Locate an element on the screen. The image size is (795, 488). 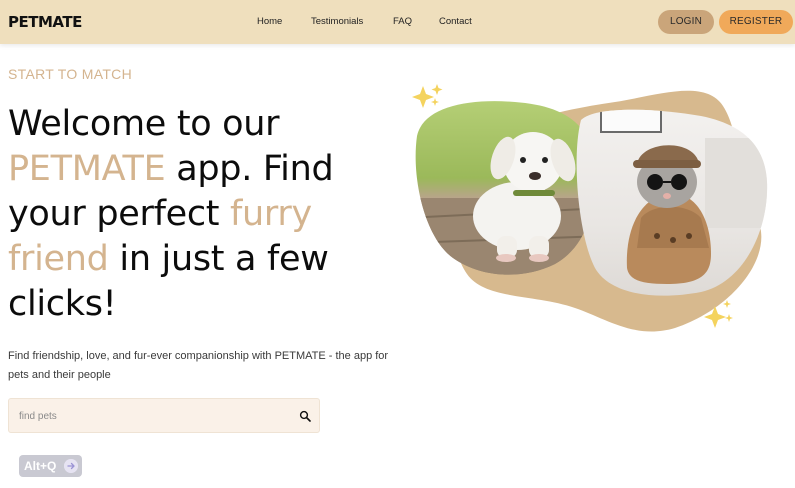
headline-accent-petmate: PETMATE is located at coordinates (87, 169).